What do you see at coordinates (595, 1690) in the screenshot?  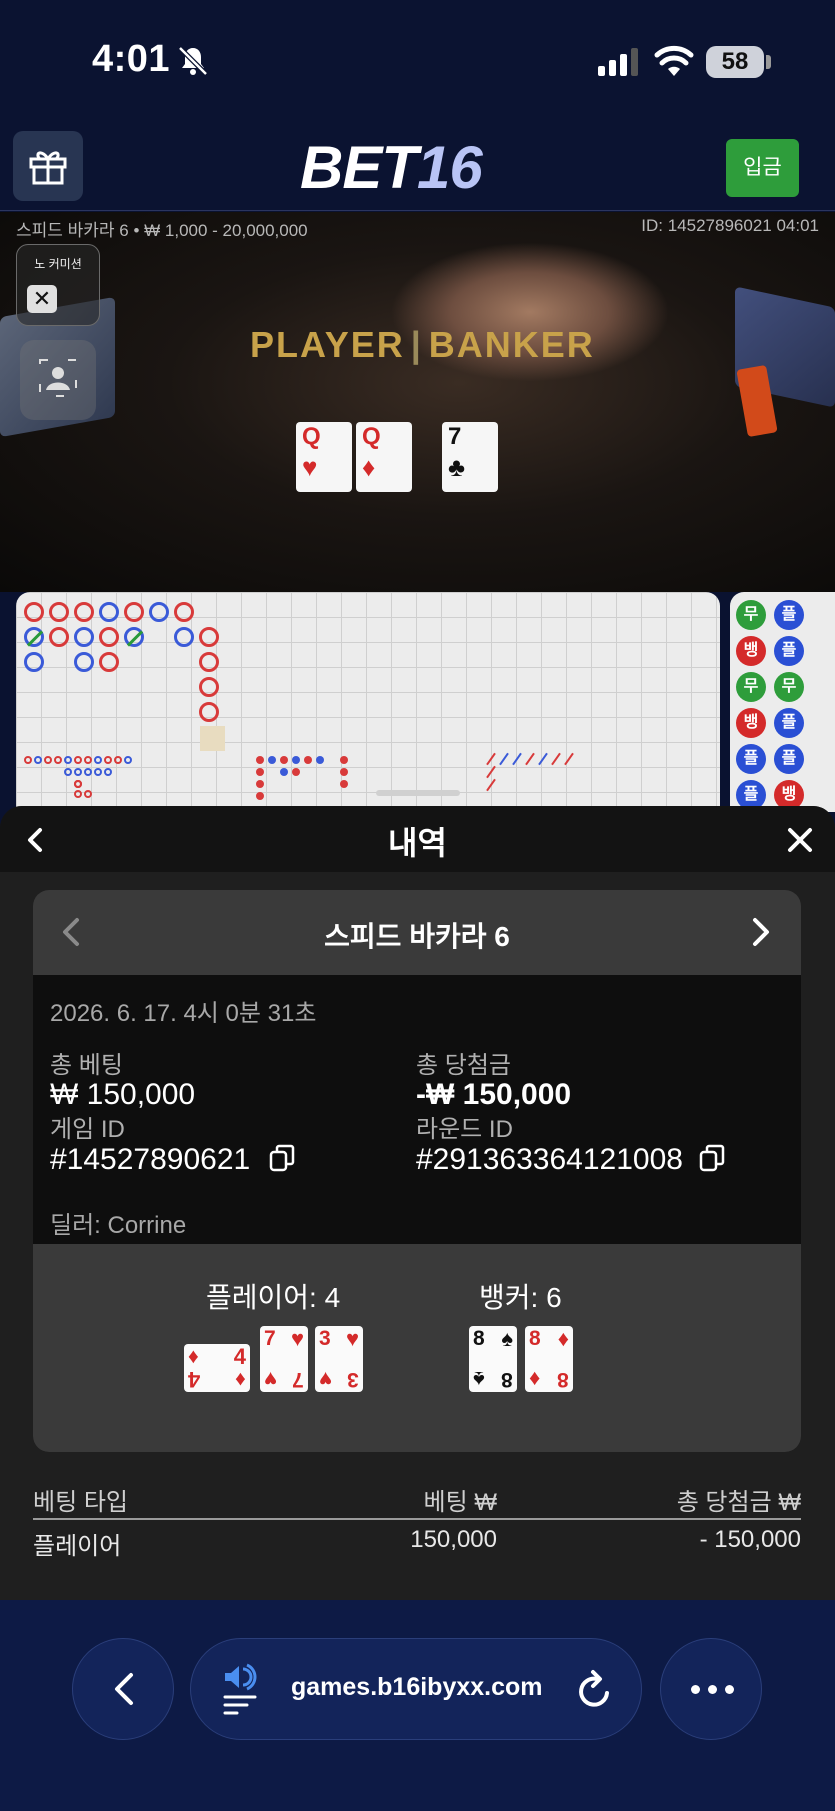 I see `reload-icon` at bounding box center [595, 1690].